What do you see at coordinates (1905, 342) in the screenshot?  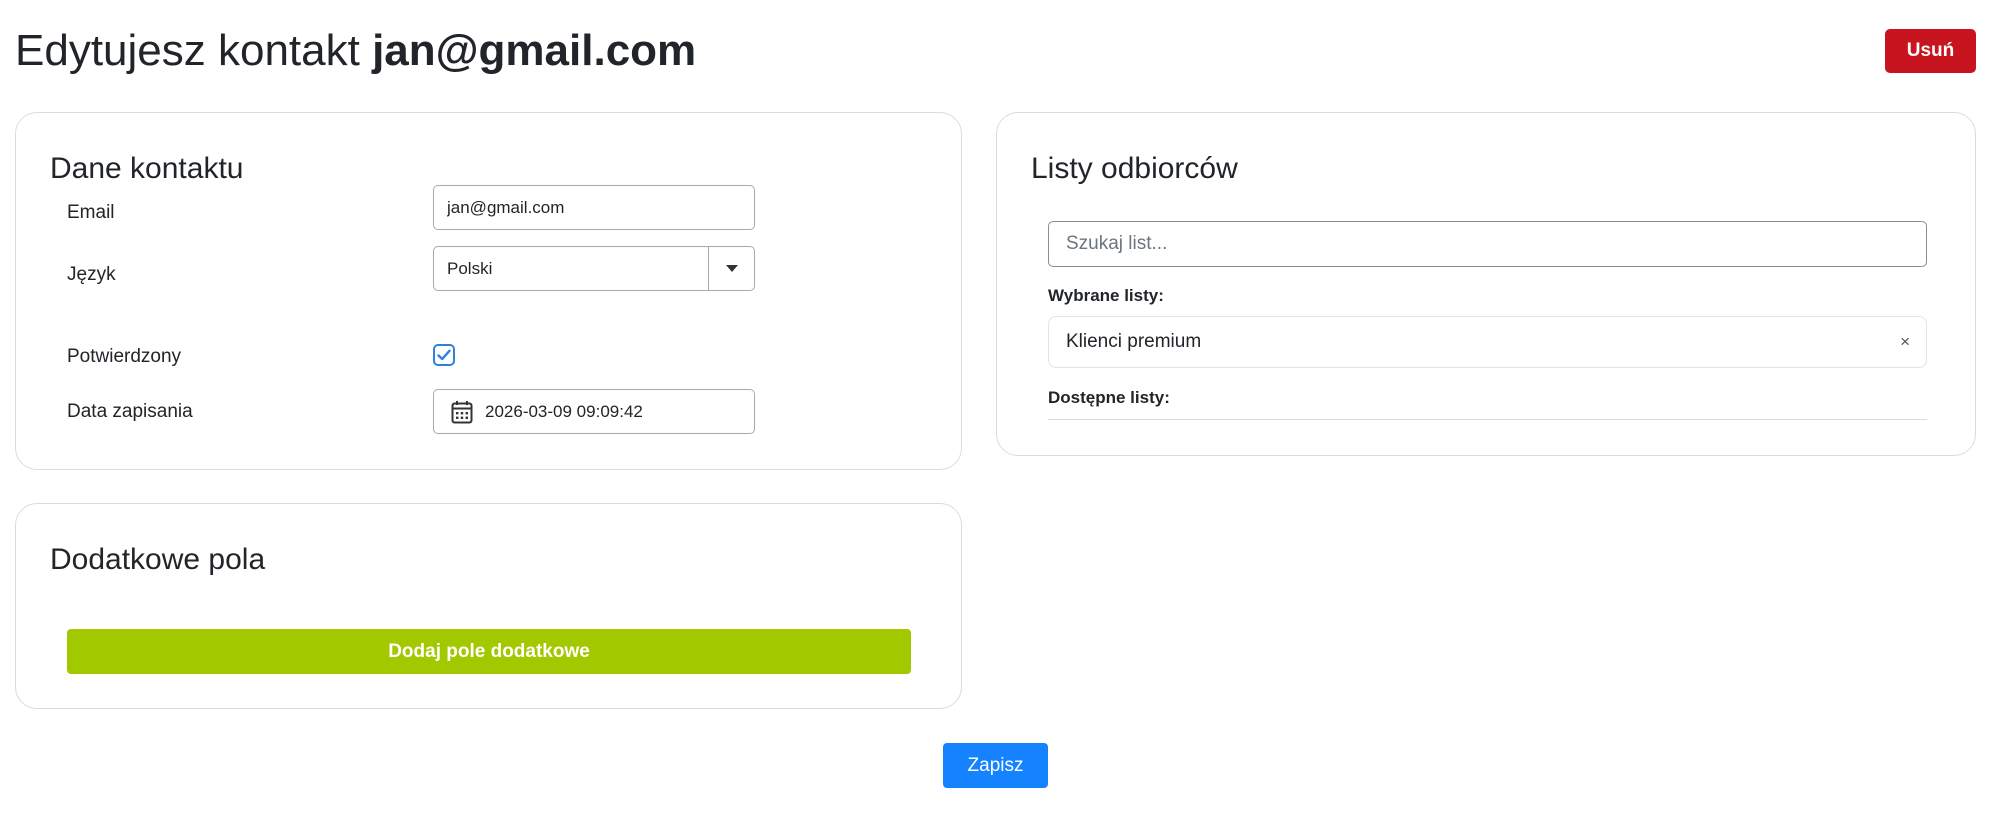 I see `close-icon: ×` at bounding box center [1905, 342].